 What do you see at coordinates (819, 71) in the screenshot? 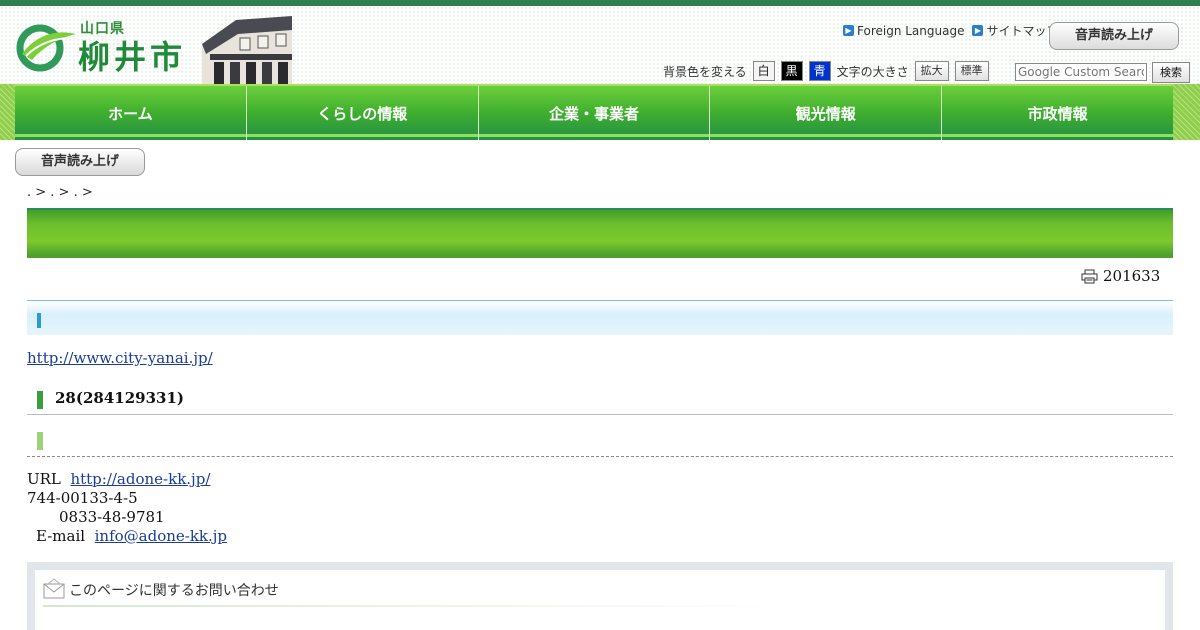
I see `bg-blue-button: 青` at bounding box center [819, 71].